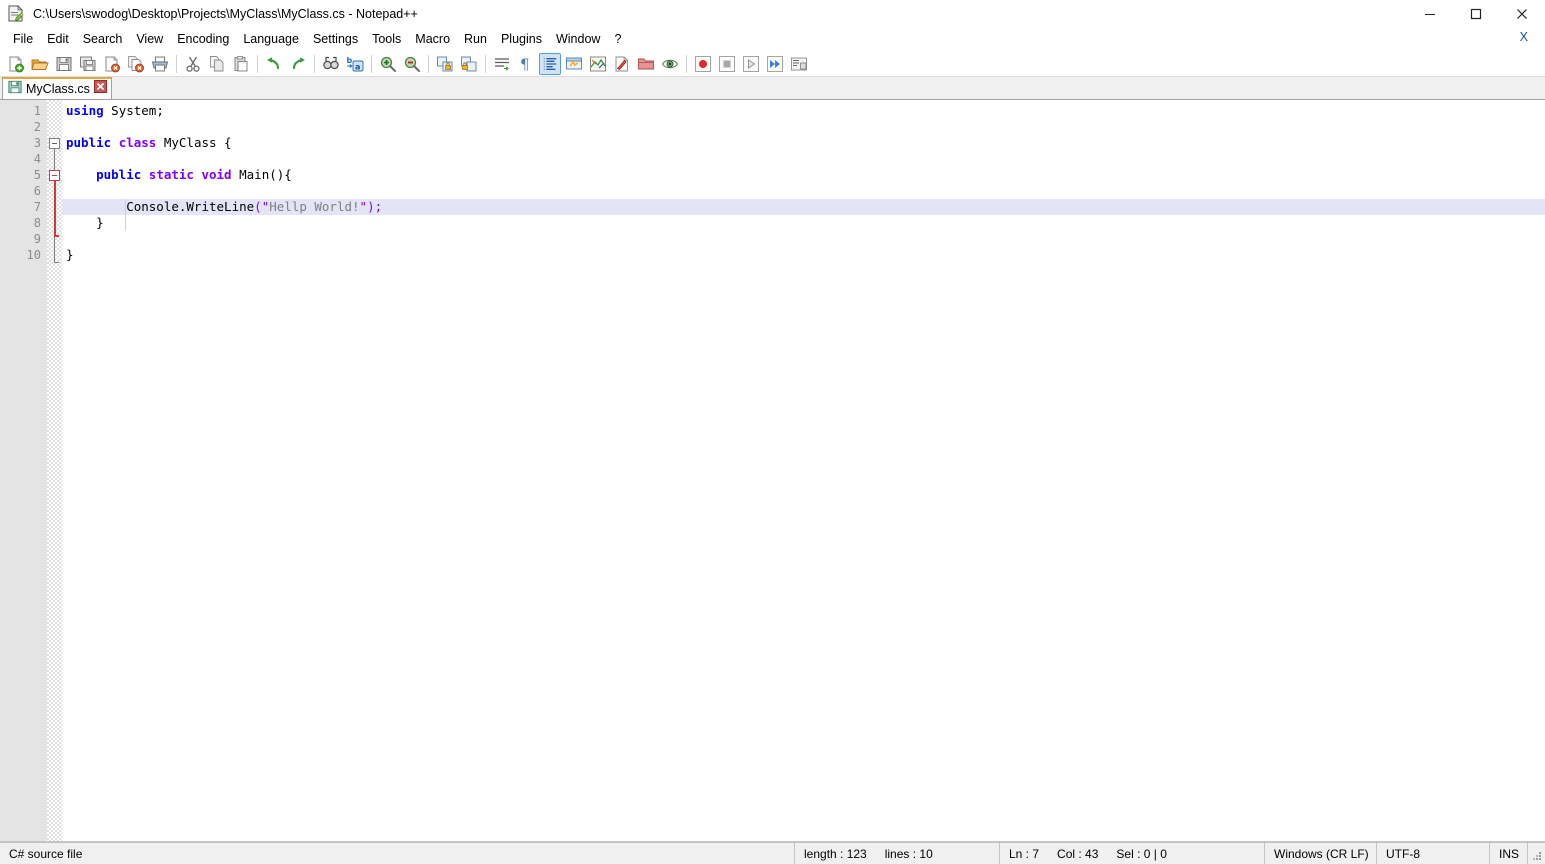 The image size is (1545, 864). Describe the element at coordinates (136, 64) in the screenshot. I see `close-all-files-icon` at that location.